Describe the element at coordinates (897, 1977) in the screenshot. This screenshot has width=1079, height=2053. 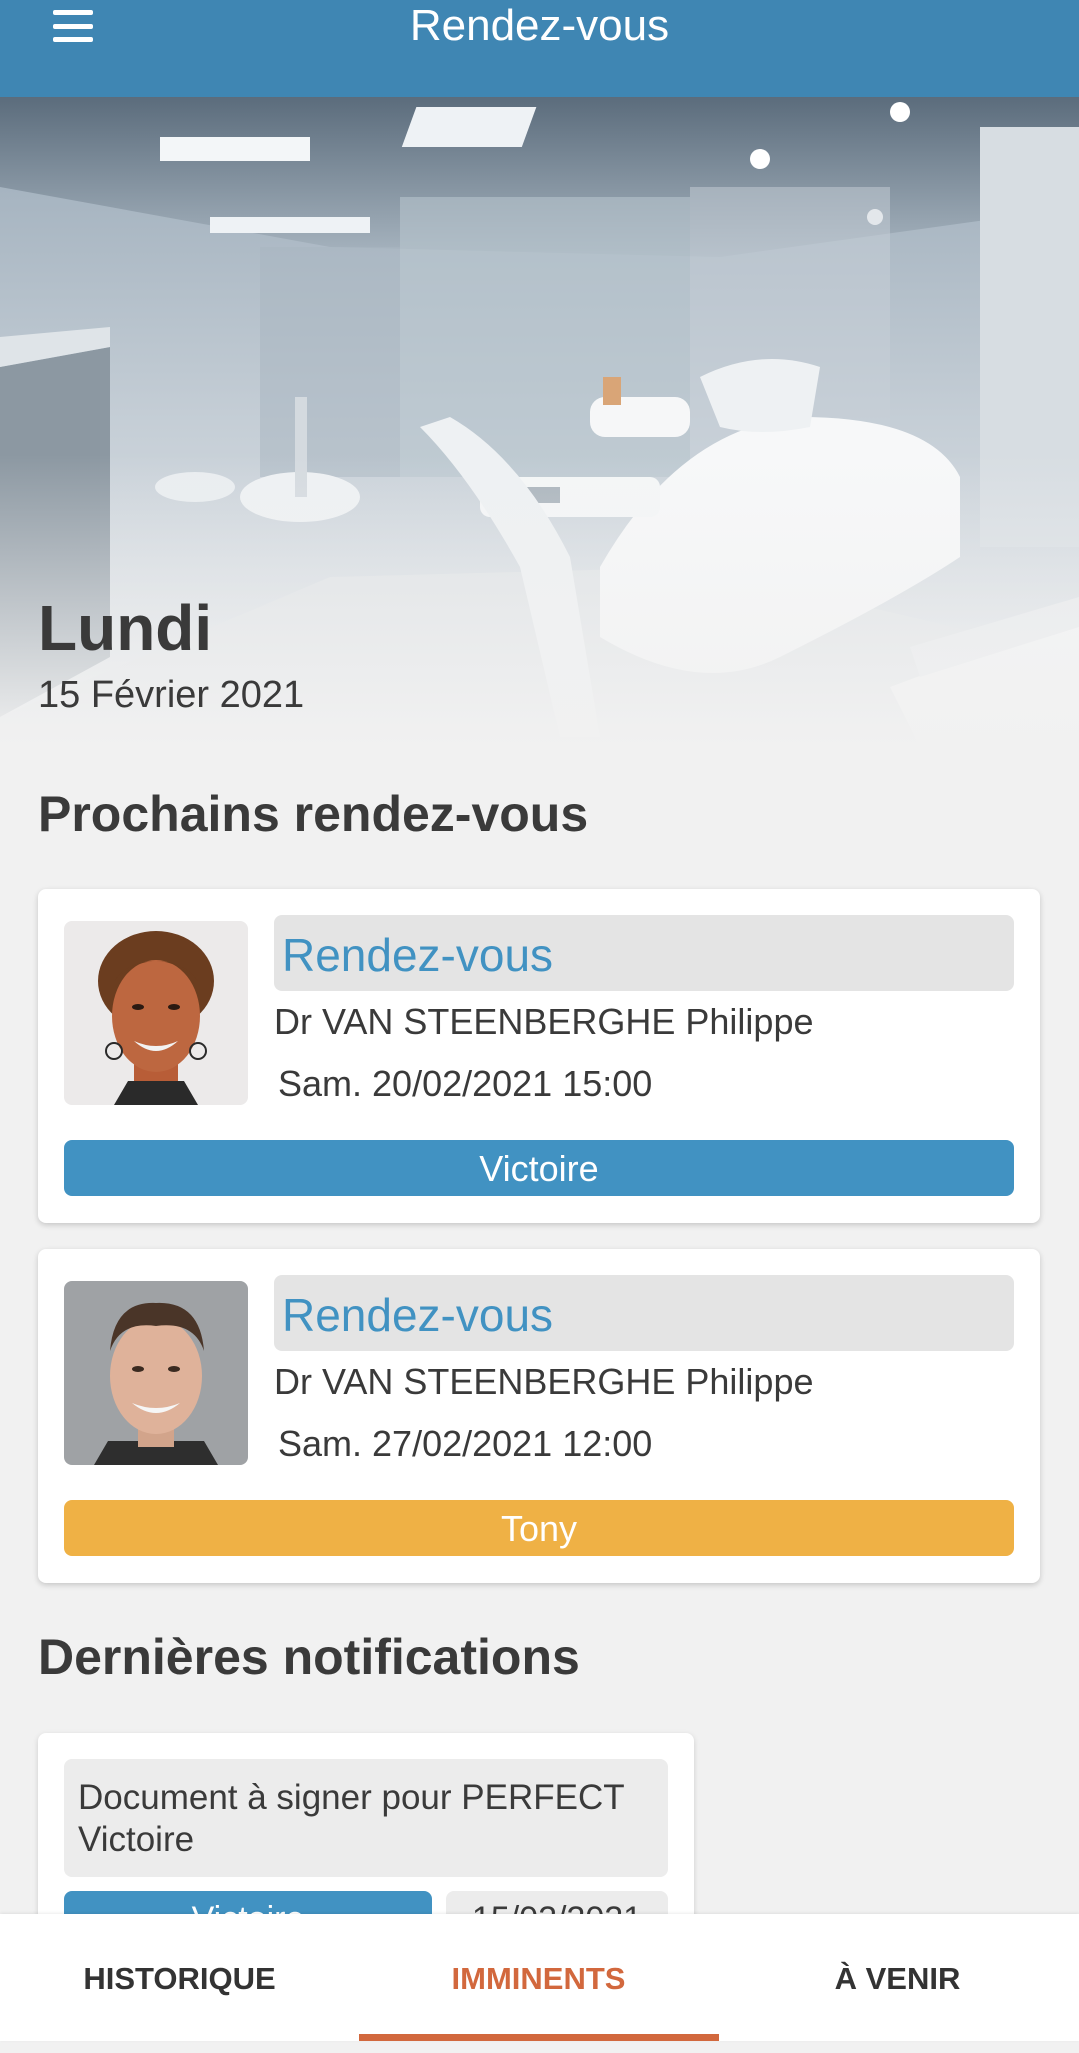
I see `tab-a-venir: À VENIR` at that location.